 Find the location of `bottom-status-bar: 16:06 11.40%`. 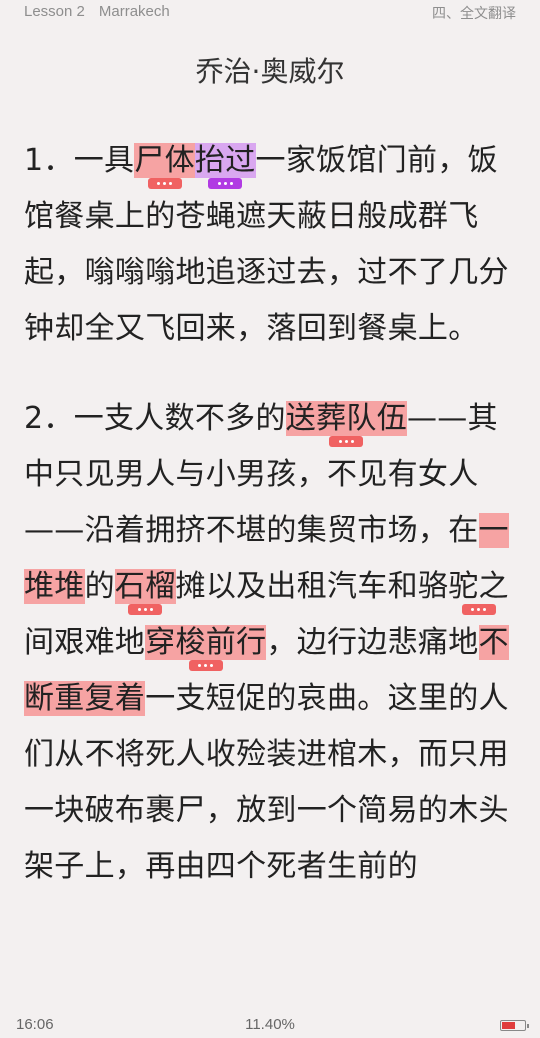

bottom-status-bar: 16:06 11.40% is located at coordinates (270, 1023).